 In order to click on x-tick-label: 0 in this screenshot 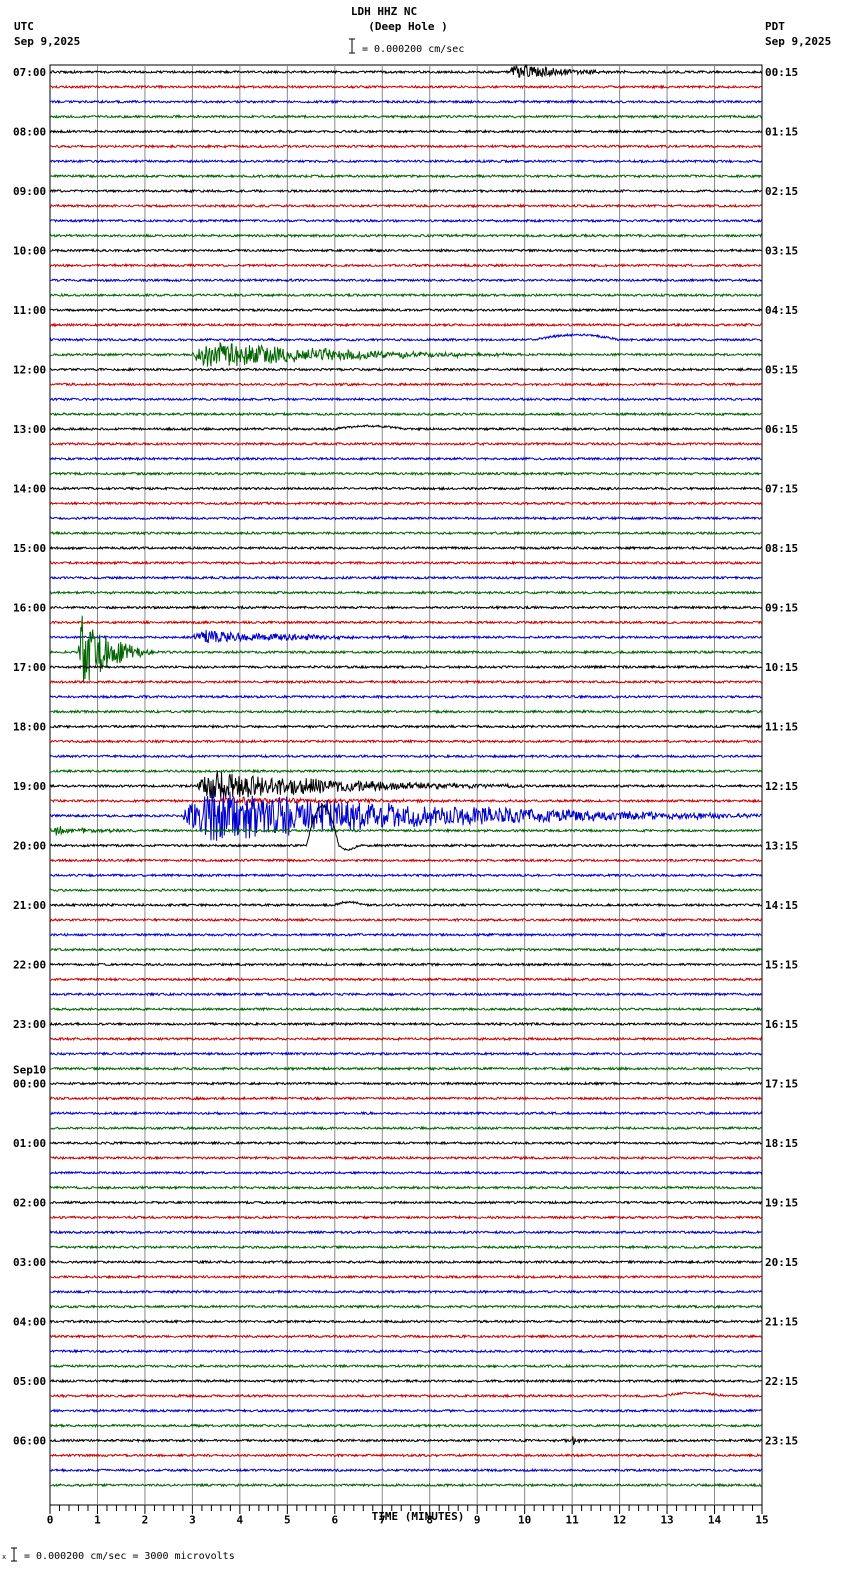, I will do `click(50, 1520)`.